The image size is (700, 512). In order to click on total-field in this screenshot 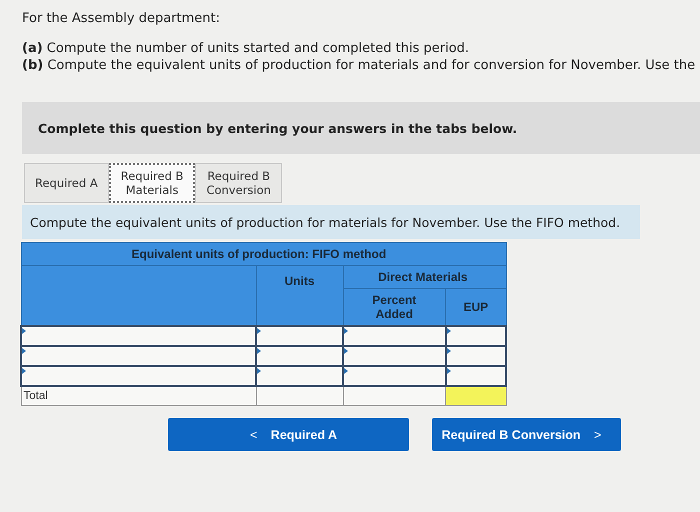, I will do `click(476, 396)`.